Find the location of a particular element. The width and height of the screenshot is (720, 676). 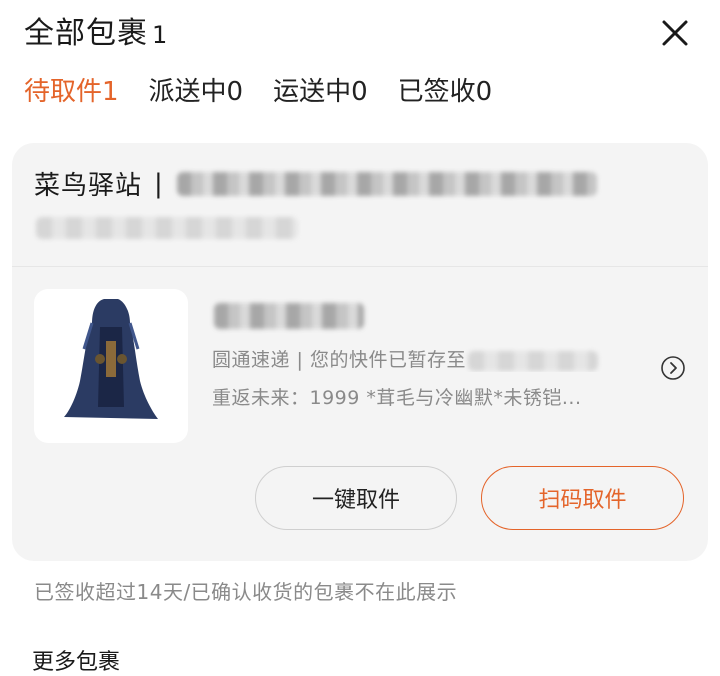

parcel-count: 1 is located at coordinates (160, 35).